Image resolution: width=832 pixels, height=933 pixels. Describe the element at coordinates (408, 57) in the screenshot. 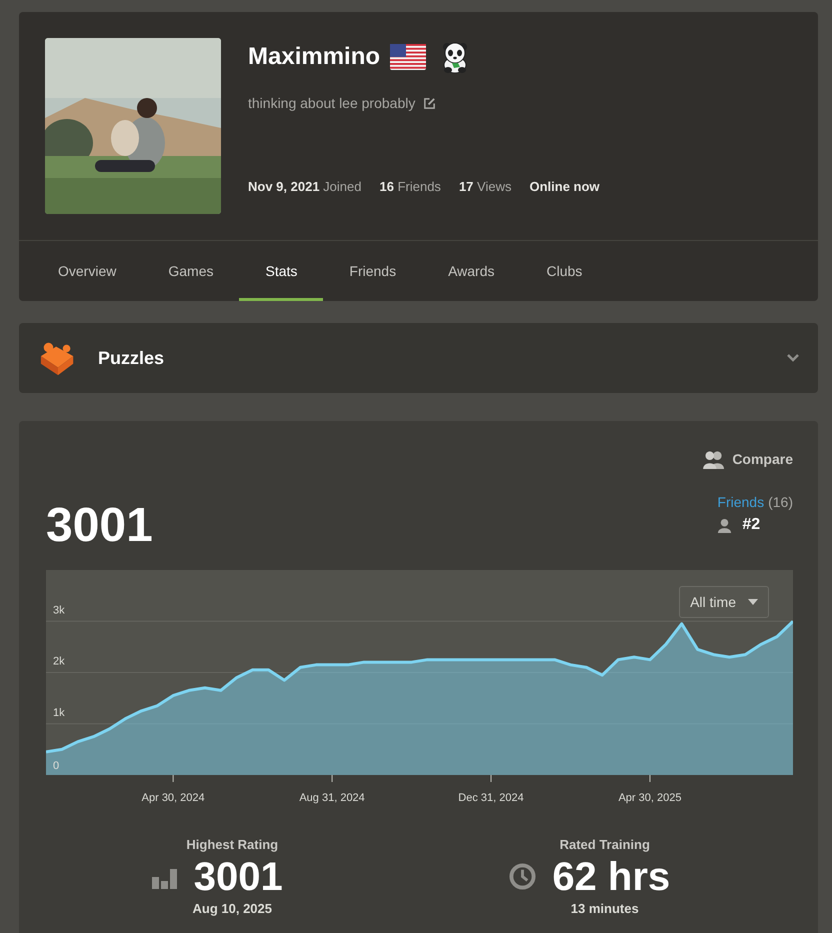

I see `flag-icon` at that location.